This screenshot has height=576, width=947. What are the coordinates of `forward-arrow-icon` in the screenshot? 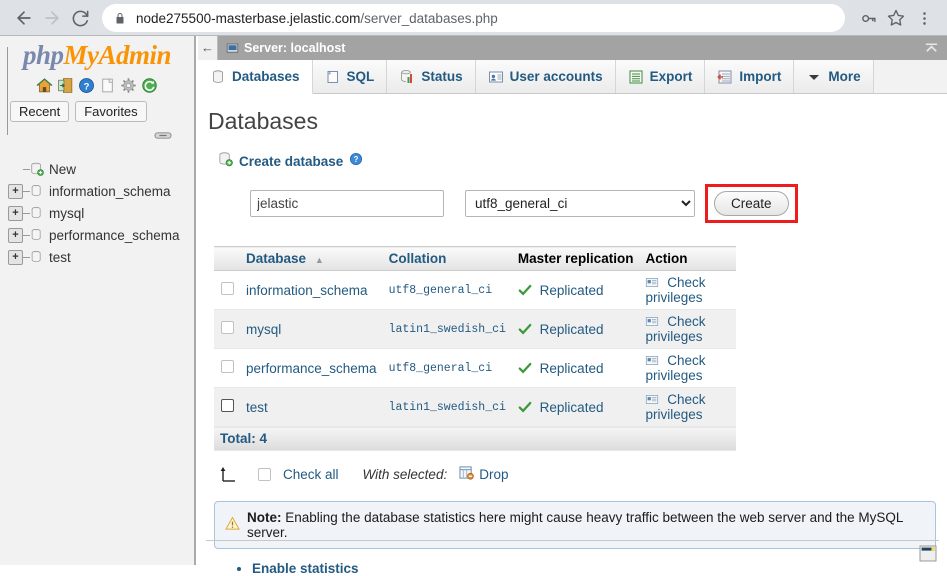 It's located at (52, 18).